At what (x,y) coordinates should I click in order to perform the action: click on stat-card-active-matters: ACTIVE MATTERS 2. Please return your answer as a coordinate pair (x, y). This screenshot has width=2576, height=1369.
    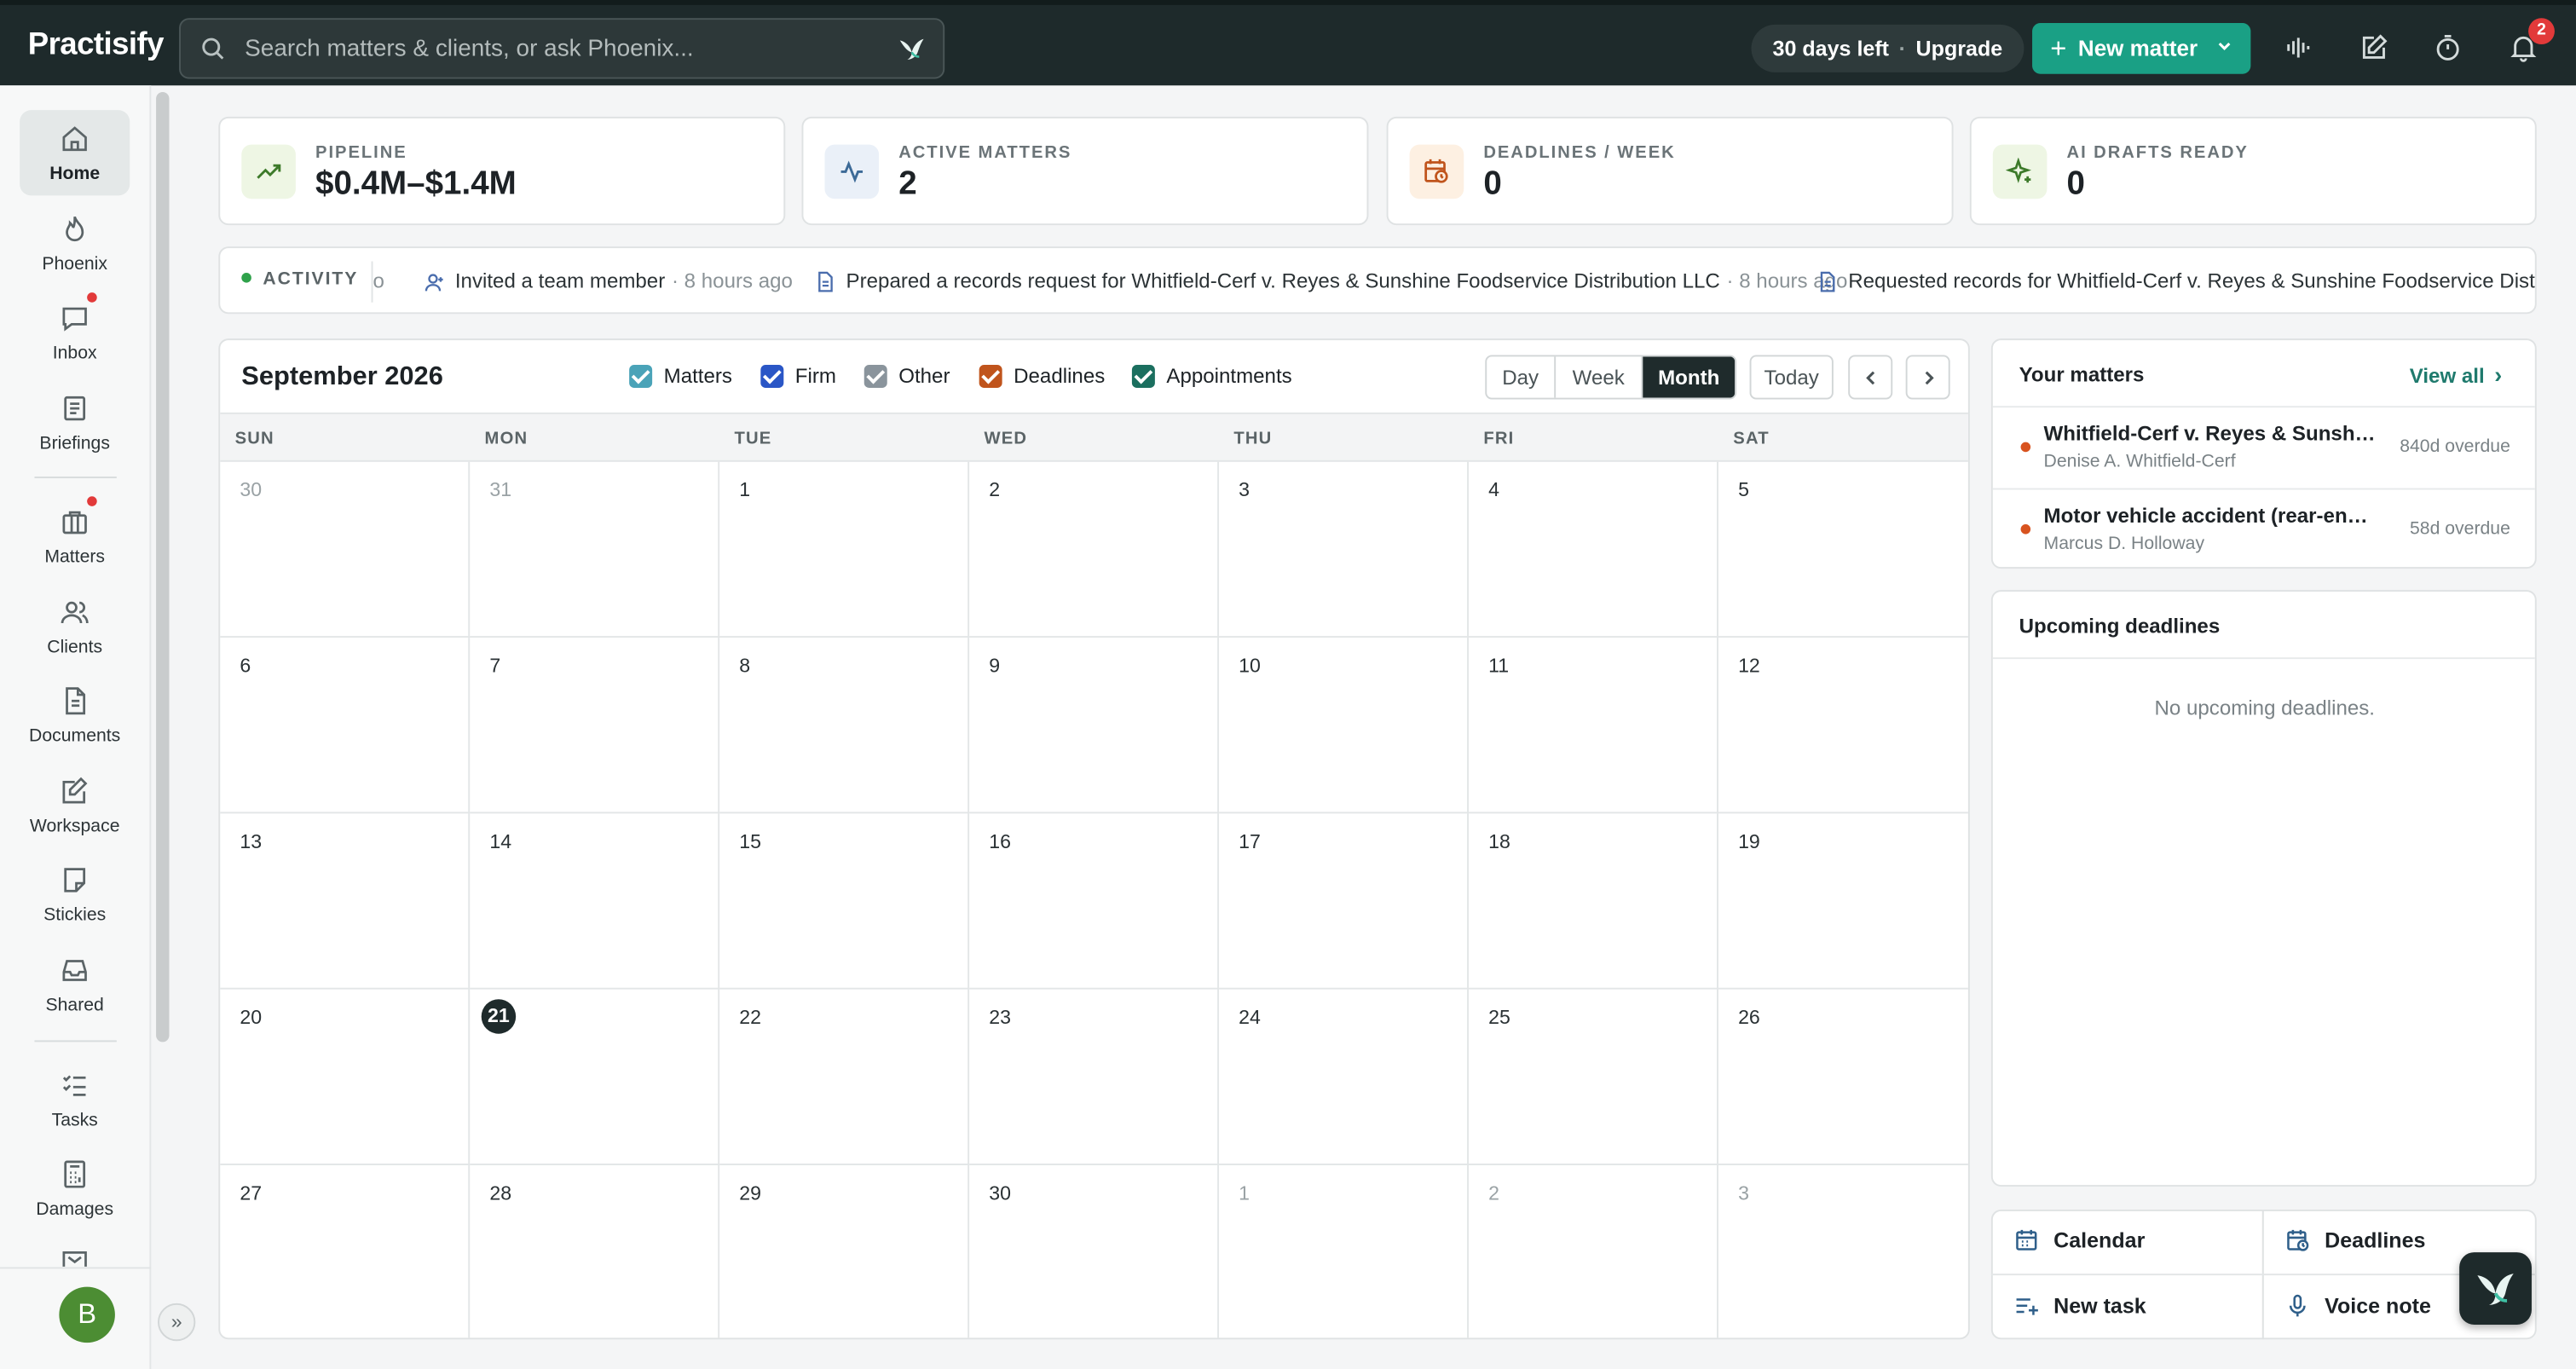
    Looking at the image, I should click on (1085, 171).